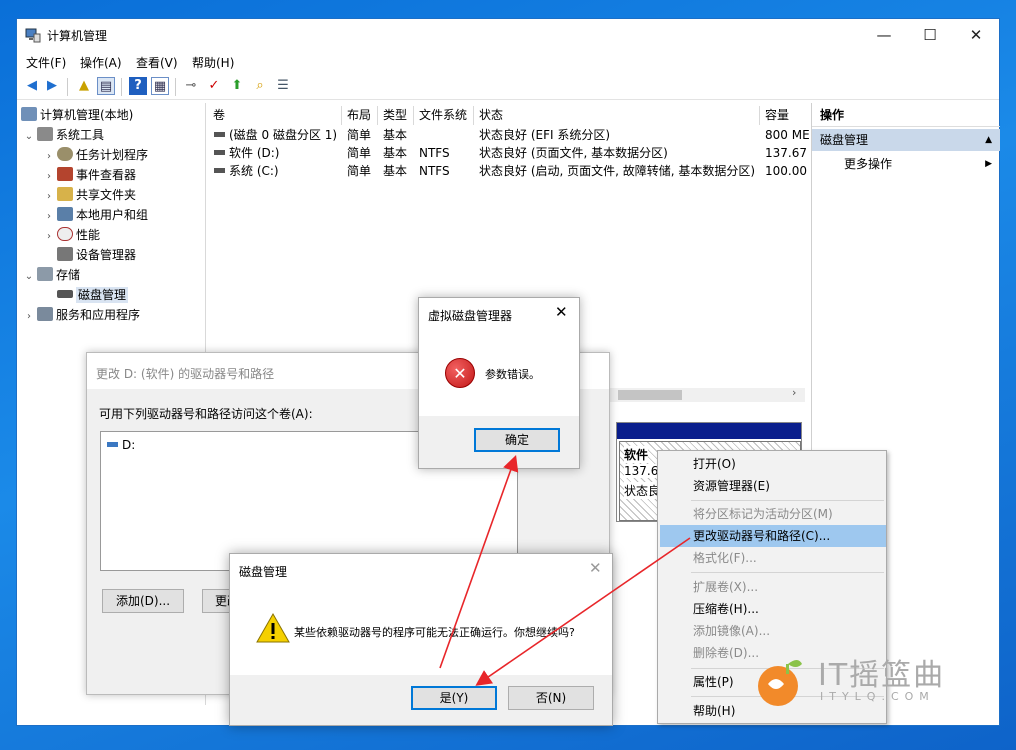 This screenshot has height=750, width=1016. What do you see at coordinates (260, 86) in the screenshot?
I see `search-icon: ⌕` at bounding box center [260, 86].